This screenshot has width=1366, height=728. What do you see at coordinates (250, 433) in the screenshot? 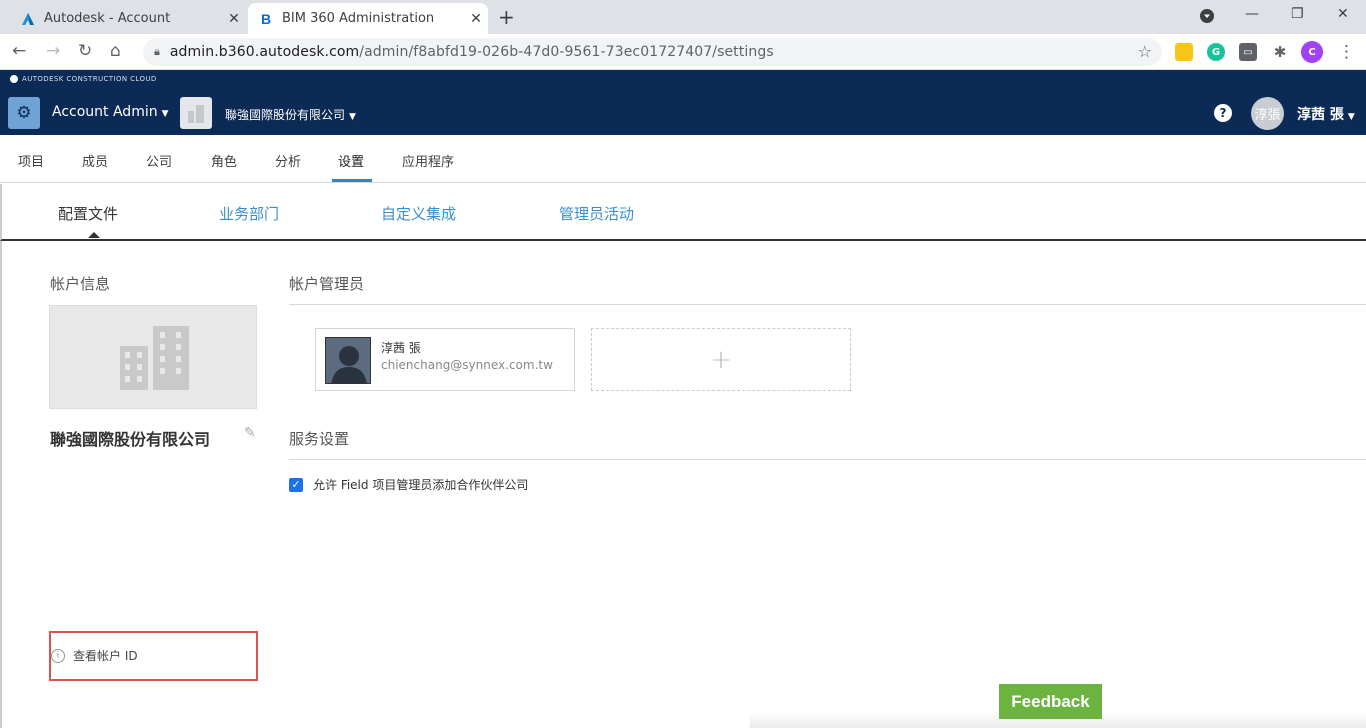
I see `edit-pencil-icon: ✎` at bounding box center [250, 433].